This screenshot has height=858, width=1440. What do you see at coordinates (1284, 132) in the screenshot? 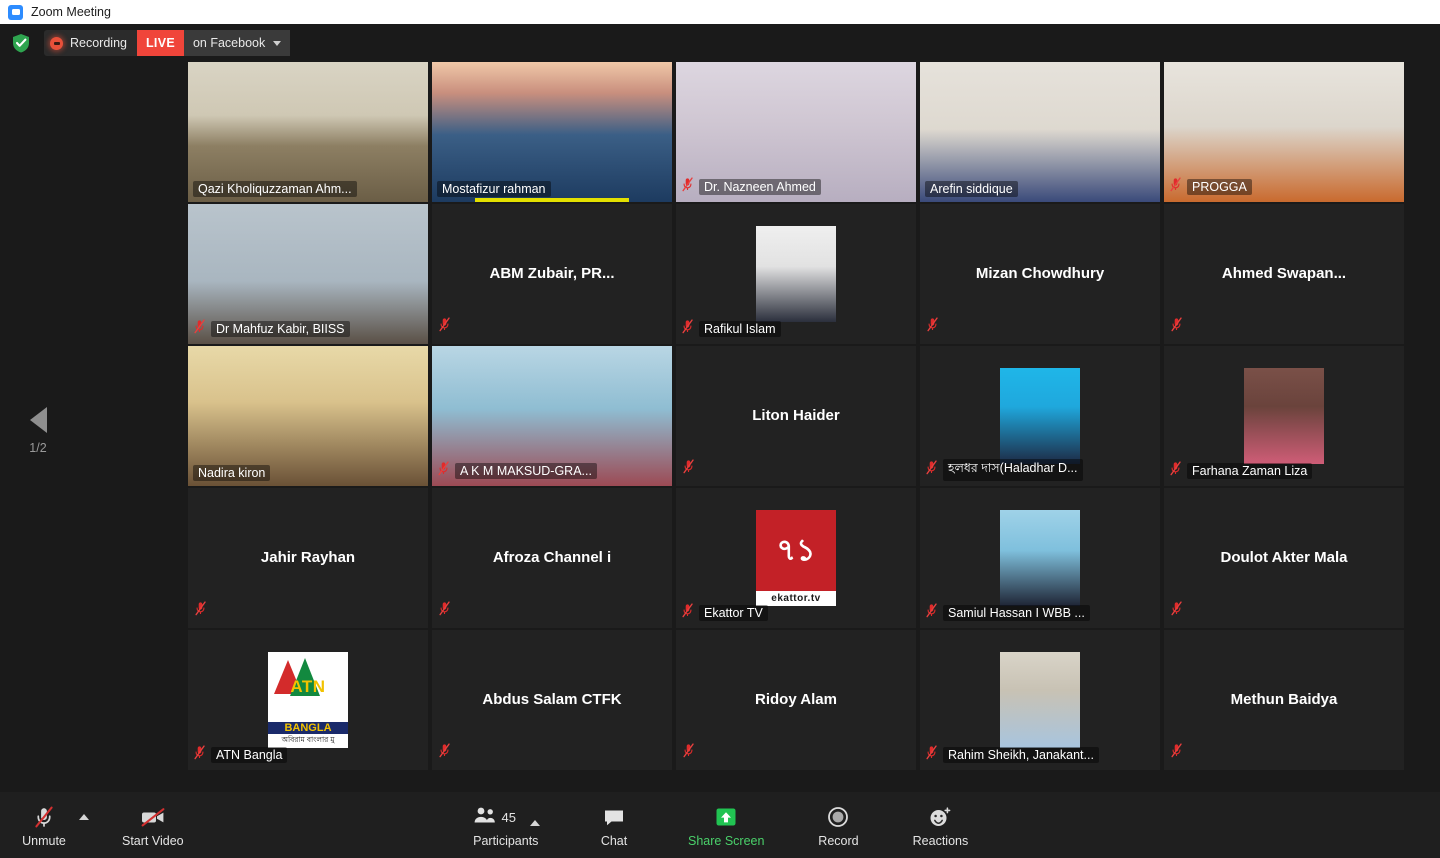
I see `participant-tile: PROGGA` at bounding box center [1284, 132].